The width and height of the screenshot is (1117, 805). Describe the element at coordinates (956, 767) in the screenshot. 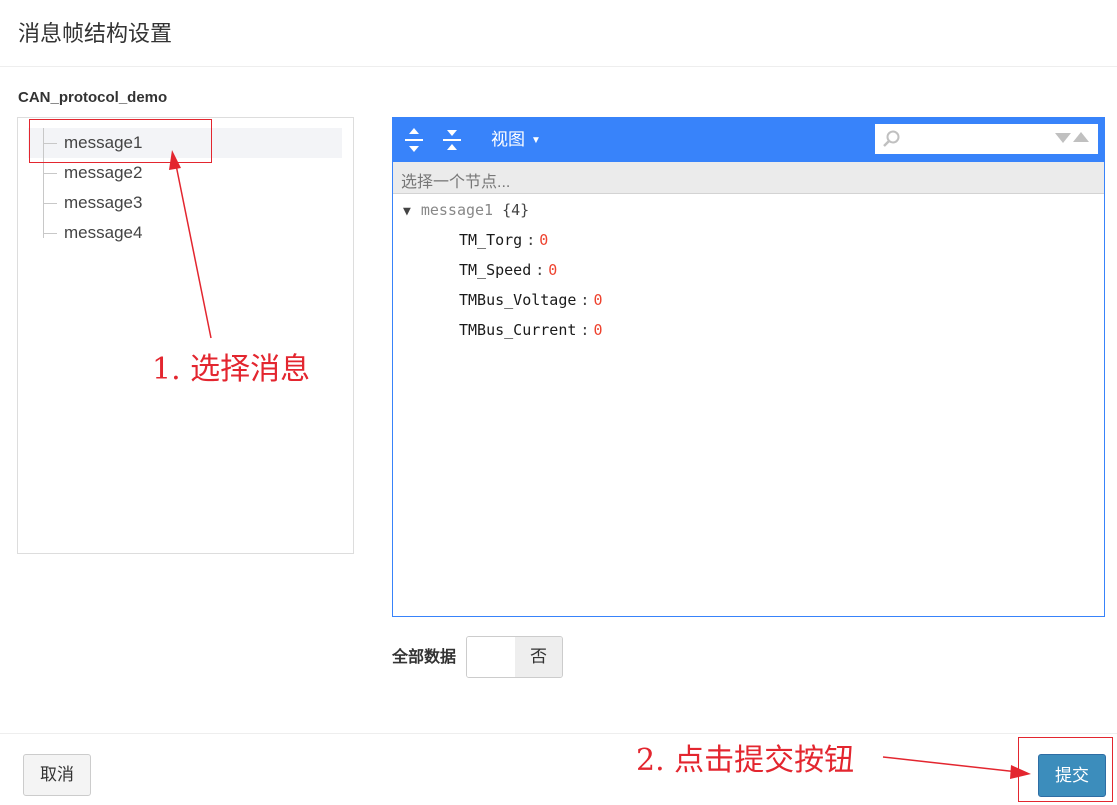

I see `arrow-right-icon` at that location.